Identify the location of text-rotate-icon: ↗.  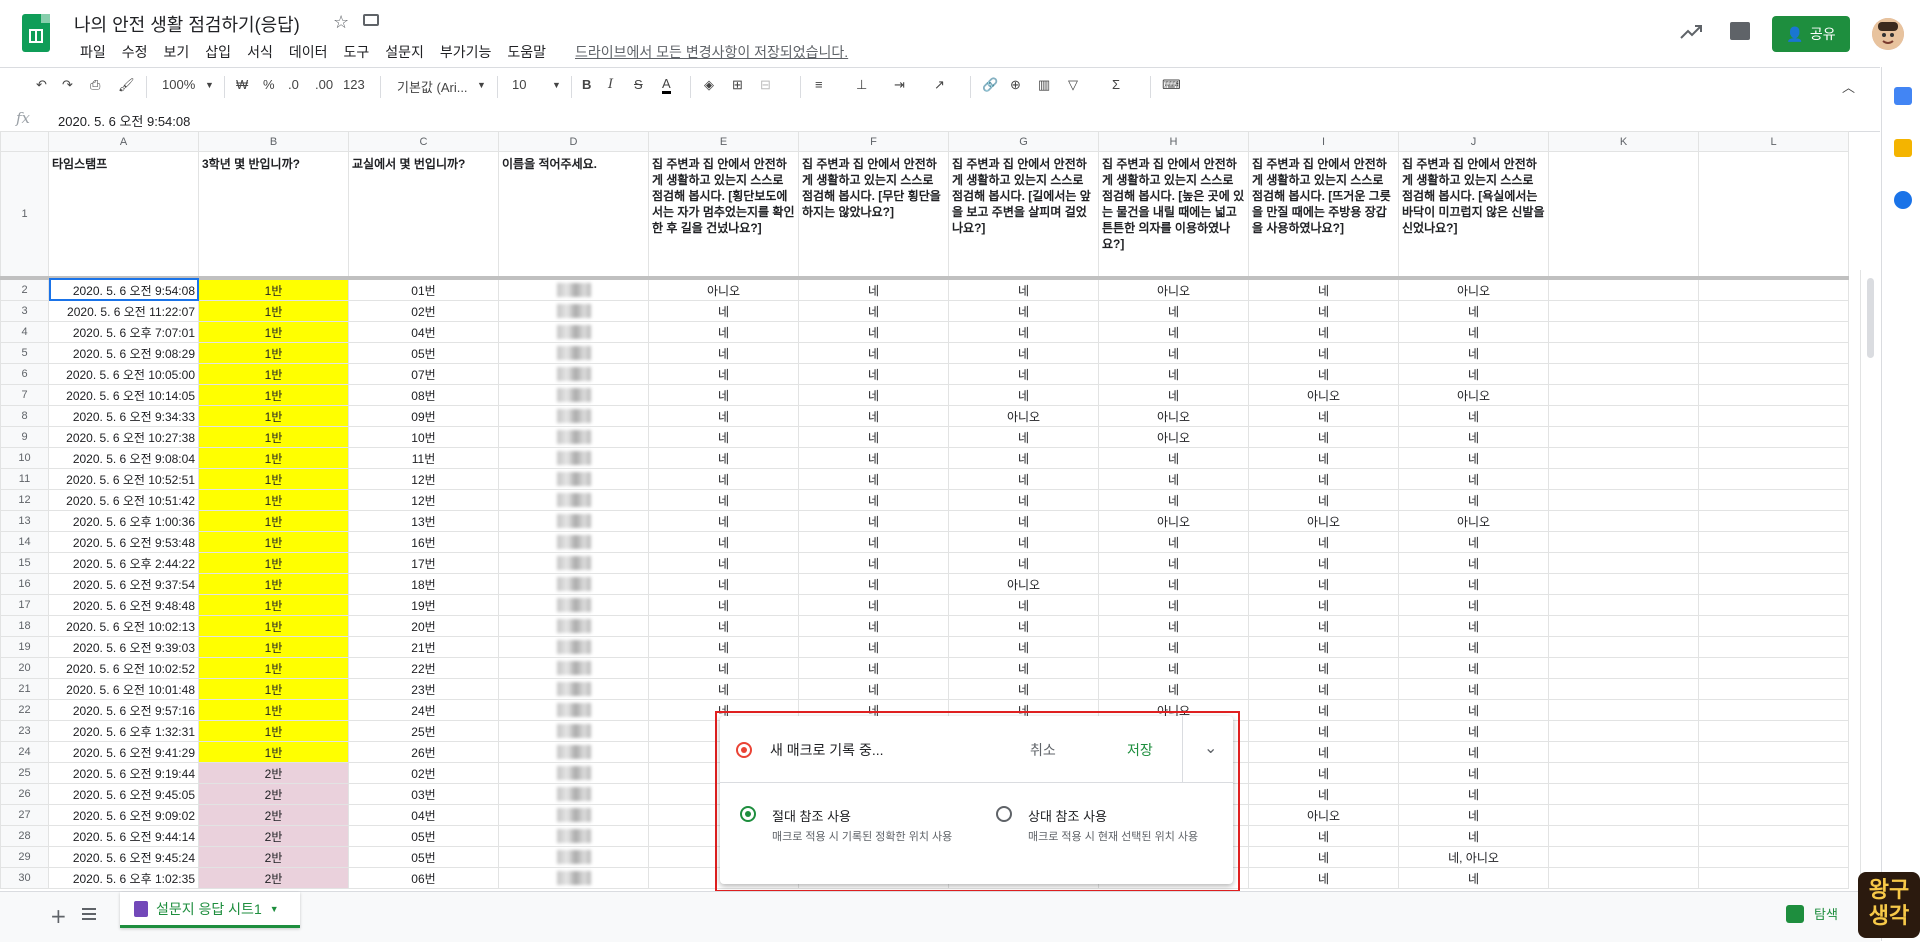
(939, 85).